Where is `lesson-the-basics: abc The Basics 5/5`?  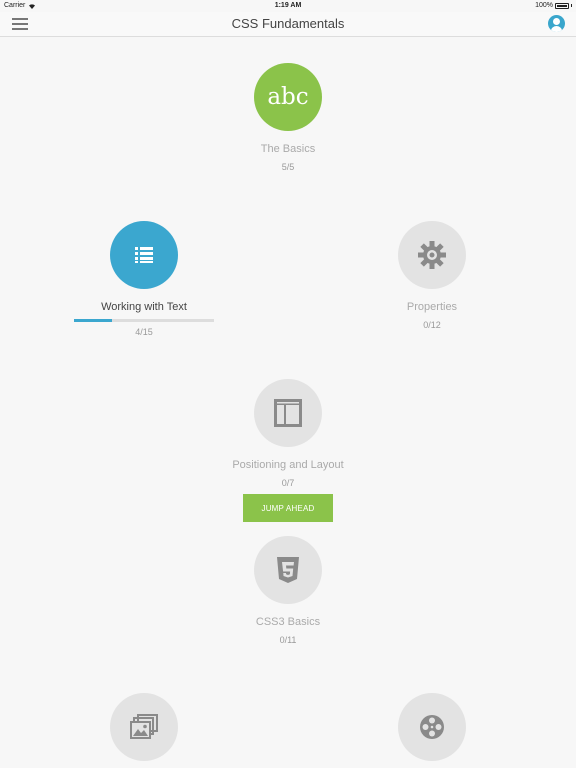 lesson-the-basics: abc The Basics 5/5 is located at coordinates (288, 117).